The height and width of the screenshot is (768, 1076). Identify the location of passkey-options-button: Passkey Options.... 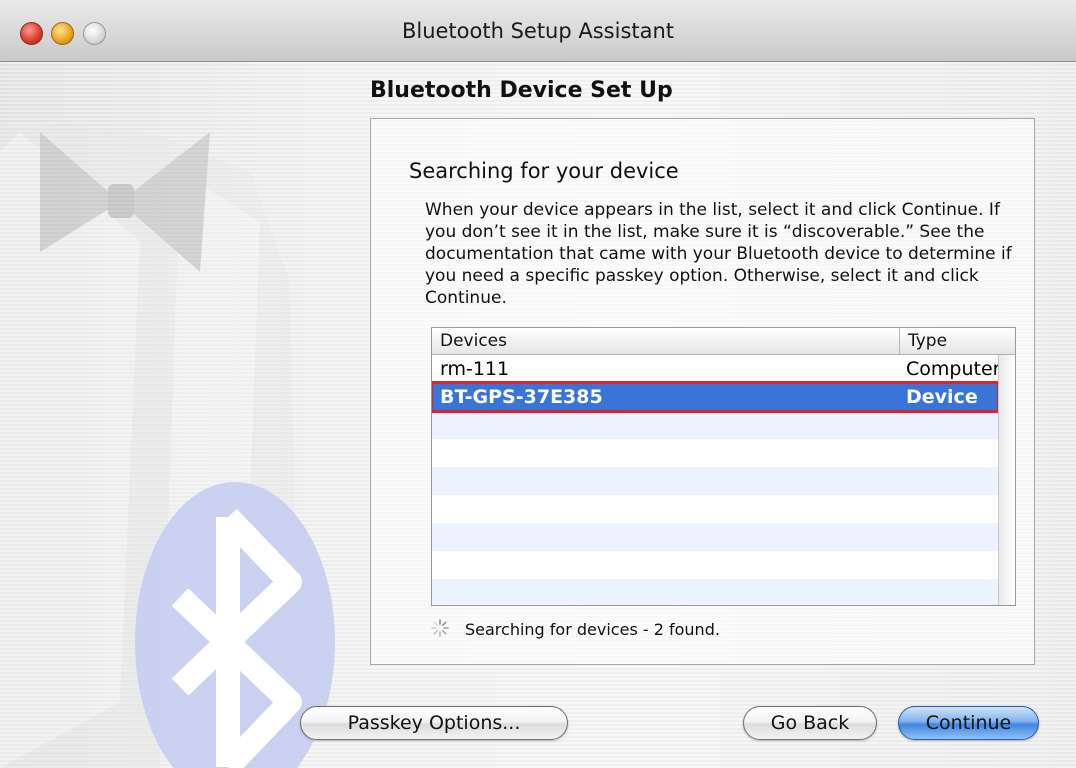
(434, 723).